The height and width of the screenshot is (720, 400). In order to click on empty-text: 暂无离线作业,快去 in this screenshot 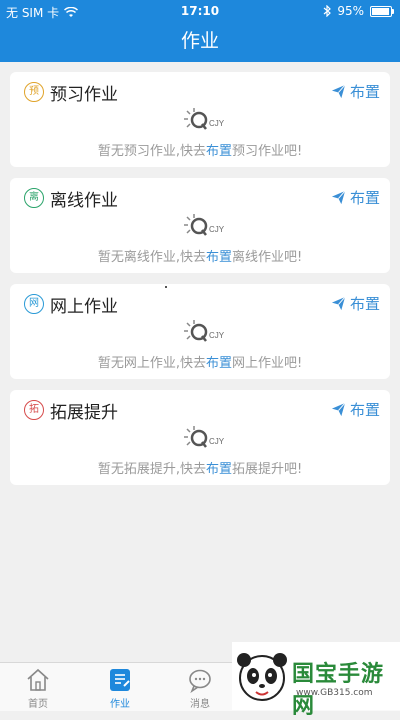, I will do `click(151, 257)`.